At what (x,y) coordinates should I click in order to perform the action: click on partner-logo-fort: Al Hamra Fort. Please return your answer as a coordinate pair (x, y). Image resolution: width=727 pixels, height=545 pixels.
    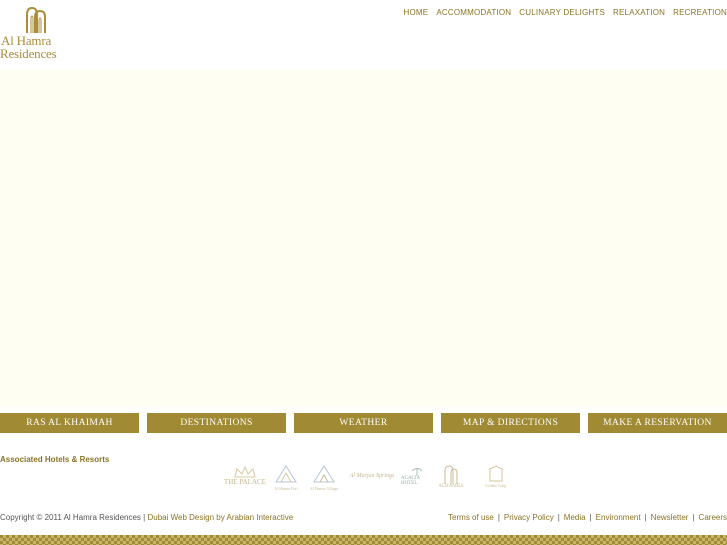
    Looking at the image, I should click on (286, 476).